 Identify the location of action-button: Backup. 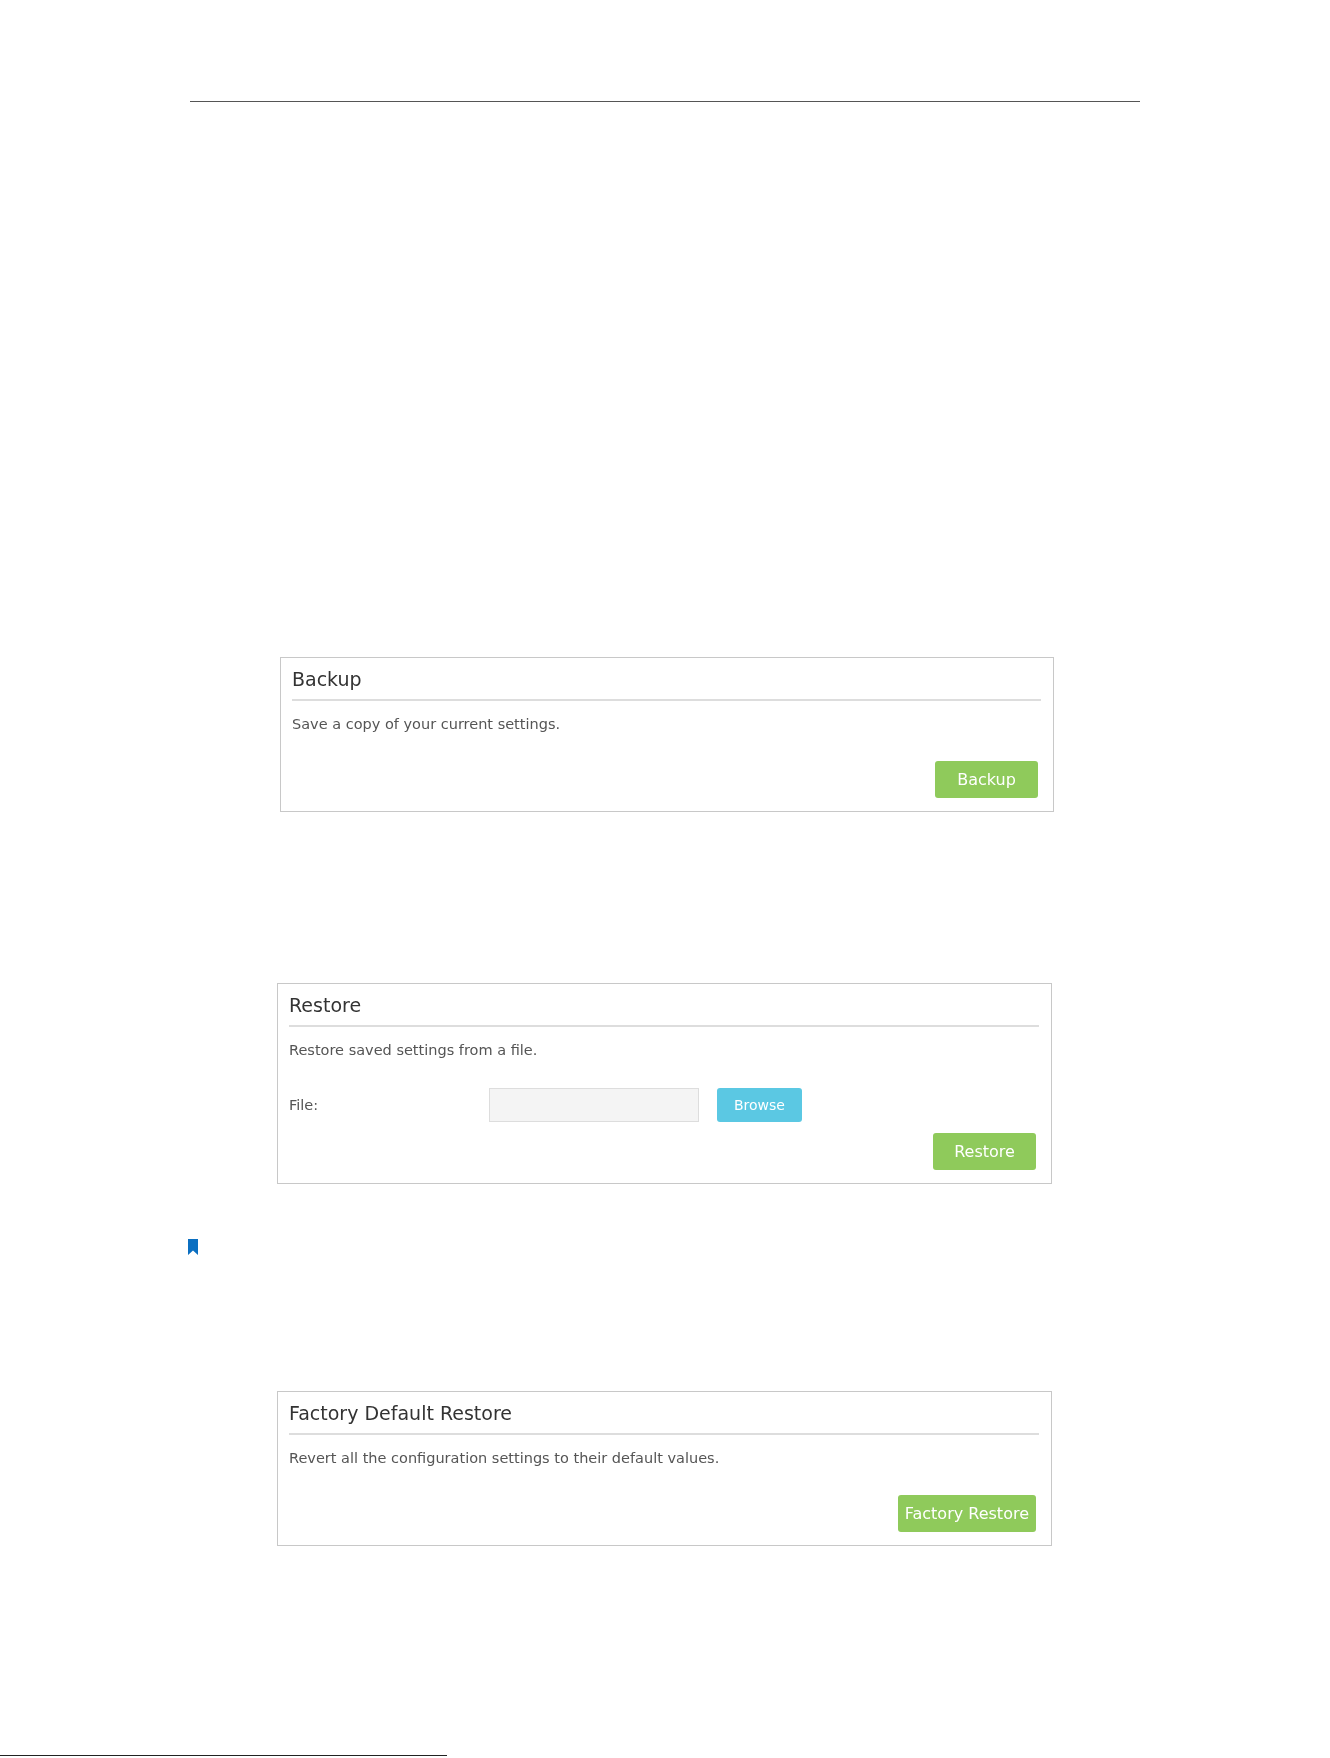
(986, 779).